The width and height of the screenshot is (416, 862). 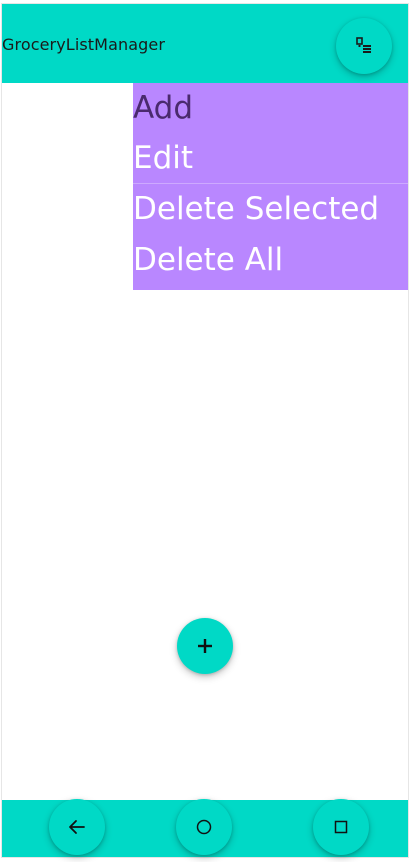 What do you see at coordinates (84, 44) in the screenshot?
I see `app-title: GroceryListManager` at bounding box center [84, 44].